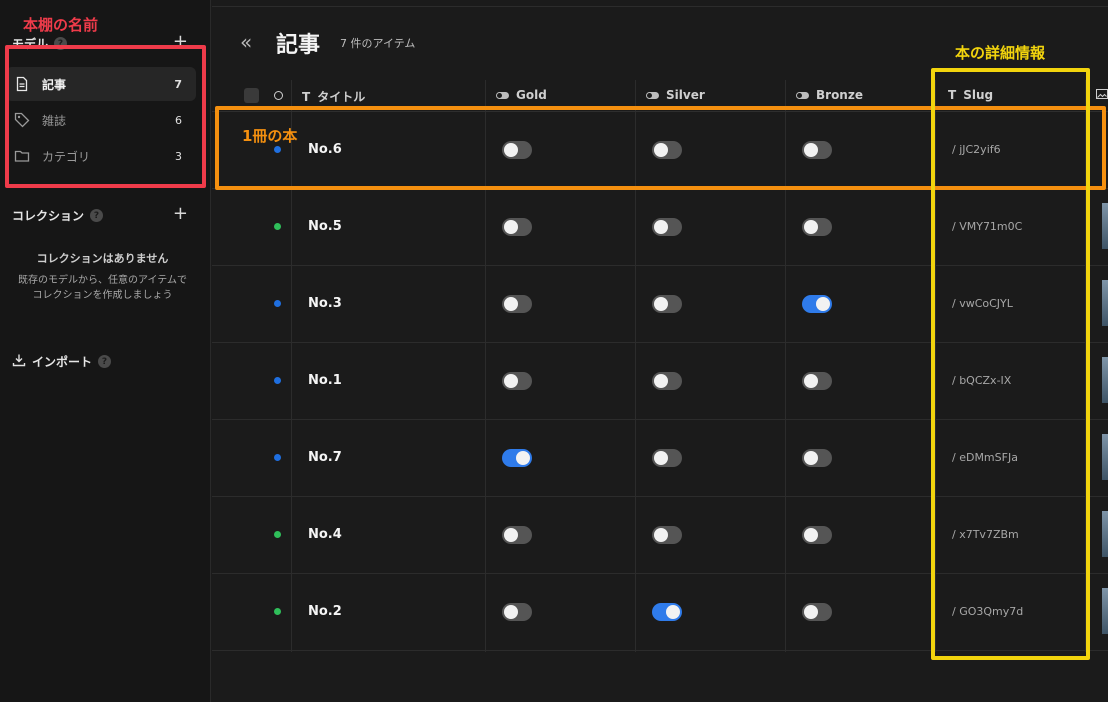 This screenshot has height=702, width=1108. Describe the element at coordinates (325, 380) in the screenshot. I see `row-title: No.1` at that location.